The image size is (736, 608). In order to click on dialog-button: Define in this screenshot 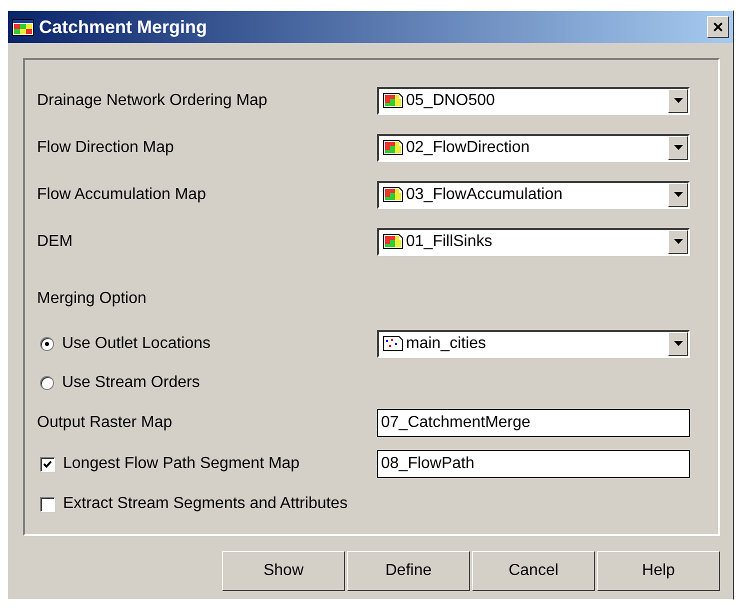, I will do `click(408, 571)`.